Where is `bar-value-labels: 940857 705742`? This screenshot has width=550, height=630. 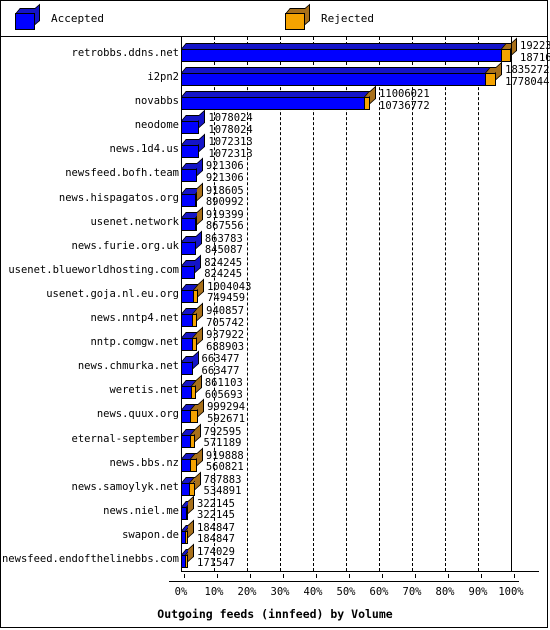
bar-value-labels: 940857 705742 is located at coordinates (225, 317).